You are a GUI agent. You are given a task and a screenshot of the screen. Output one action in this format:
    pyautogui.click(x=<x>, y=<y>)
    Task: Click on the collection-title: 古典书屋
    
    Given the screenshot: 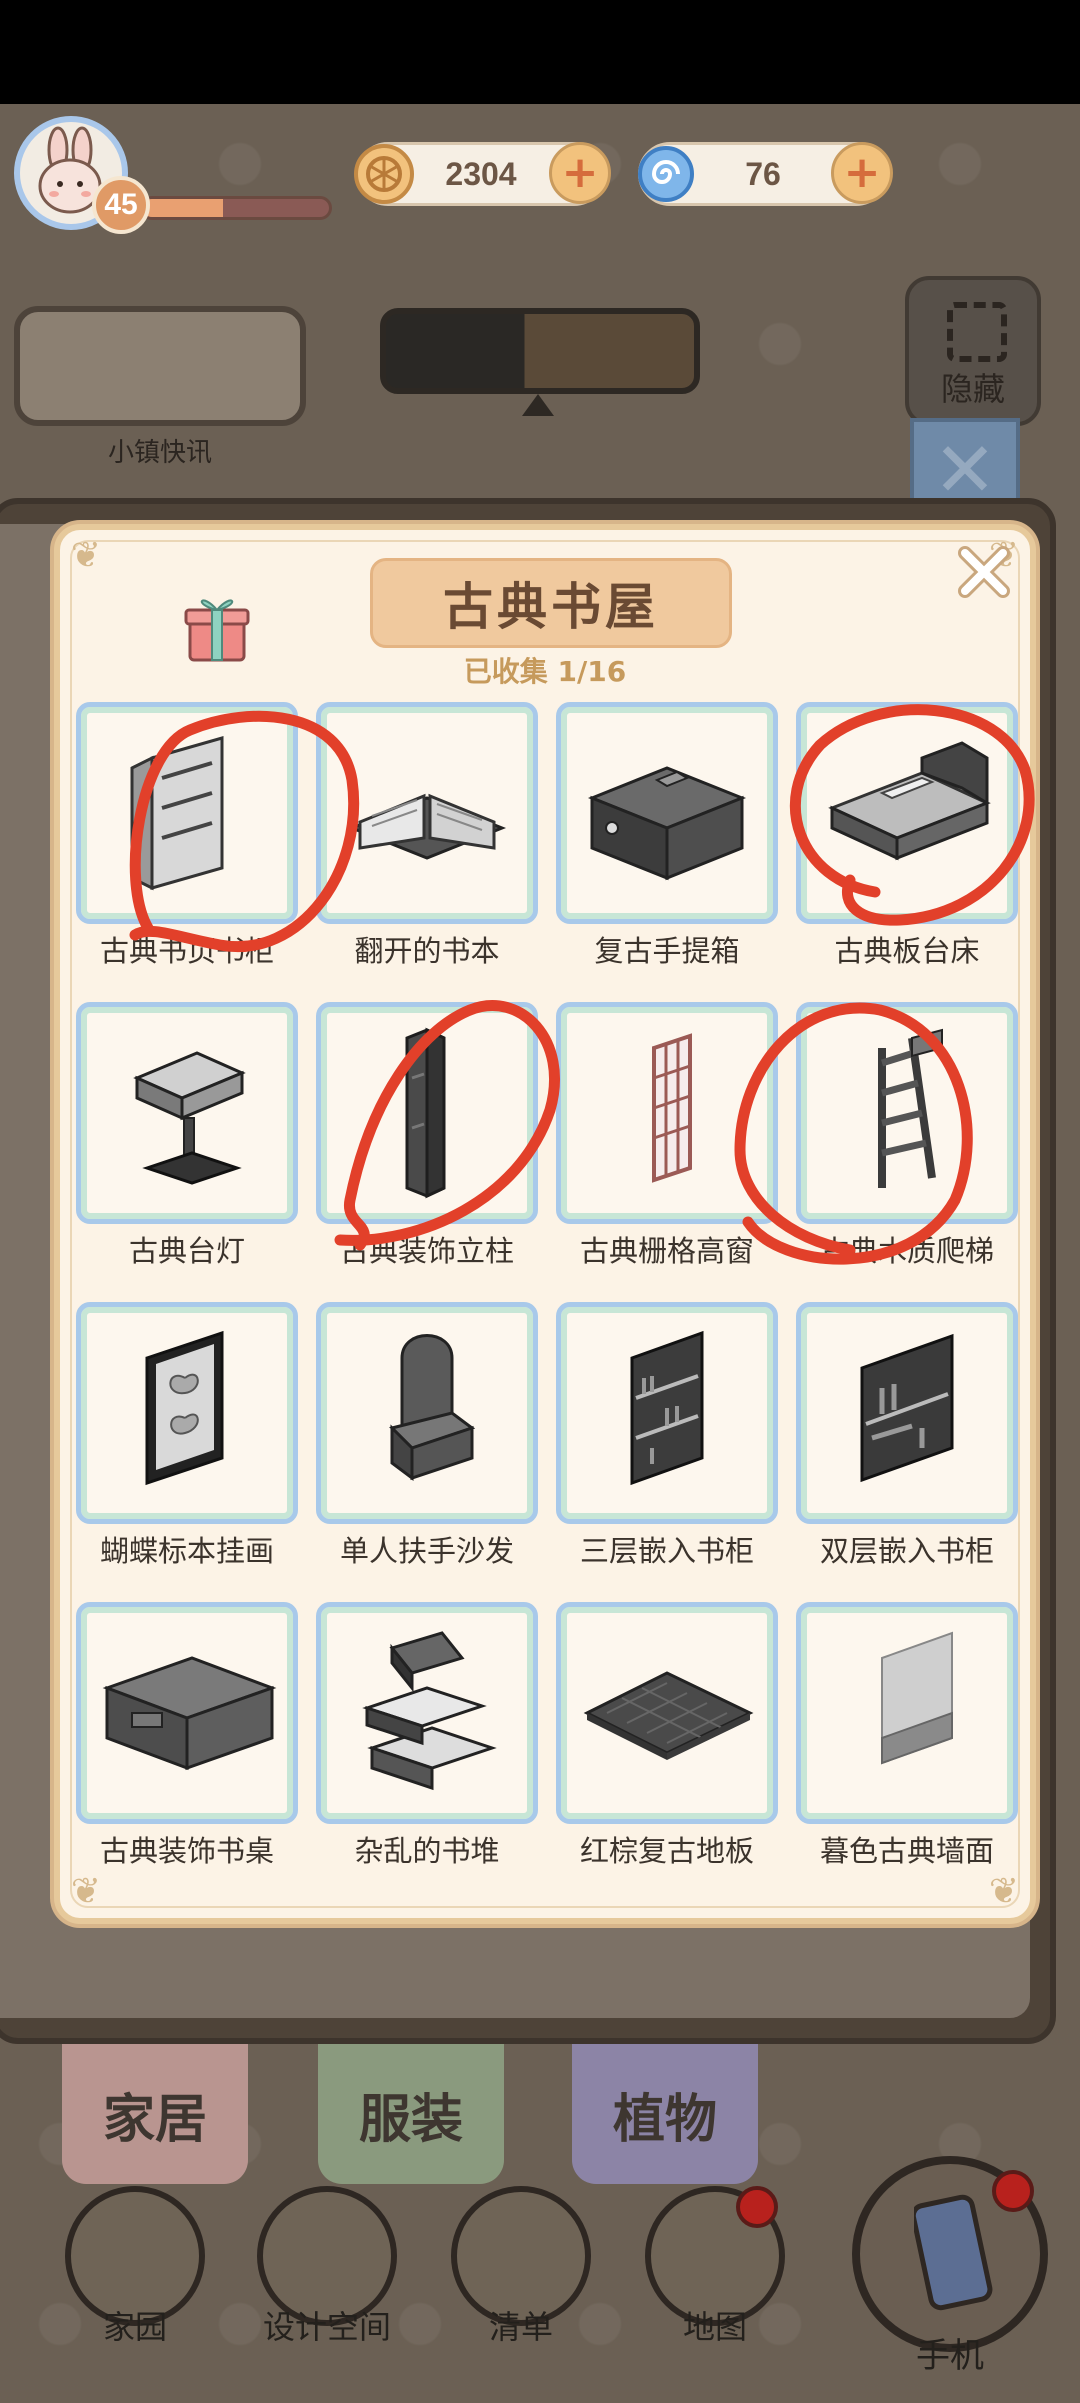 What is the action you would take?
    pyautogui.click(x=551, y=603)
    